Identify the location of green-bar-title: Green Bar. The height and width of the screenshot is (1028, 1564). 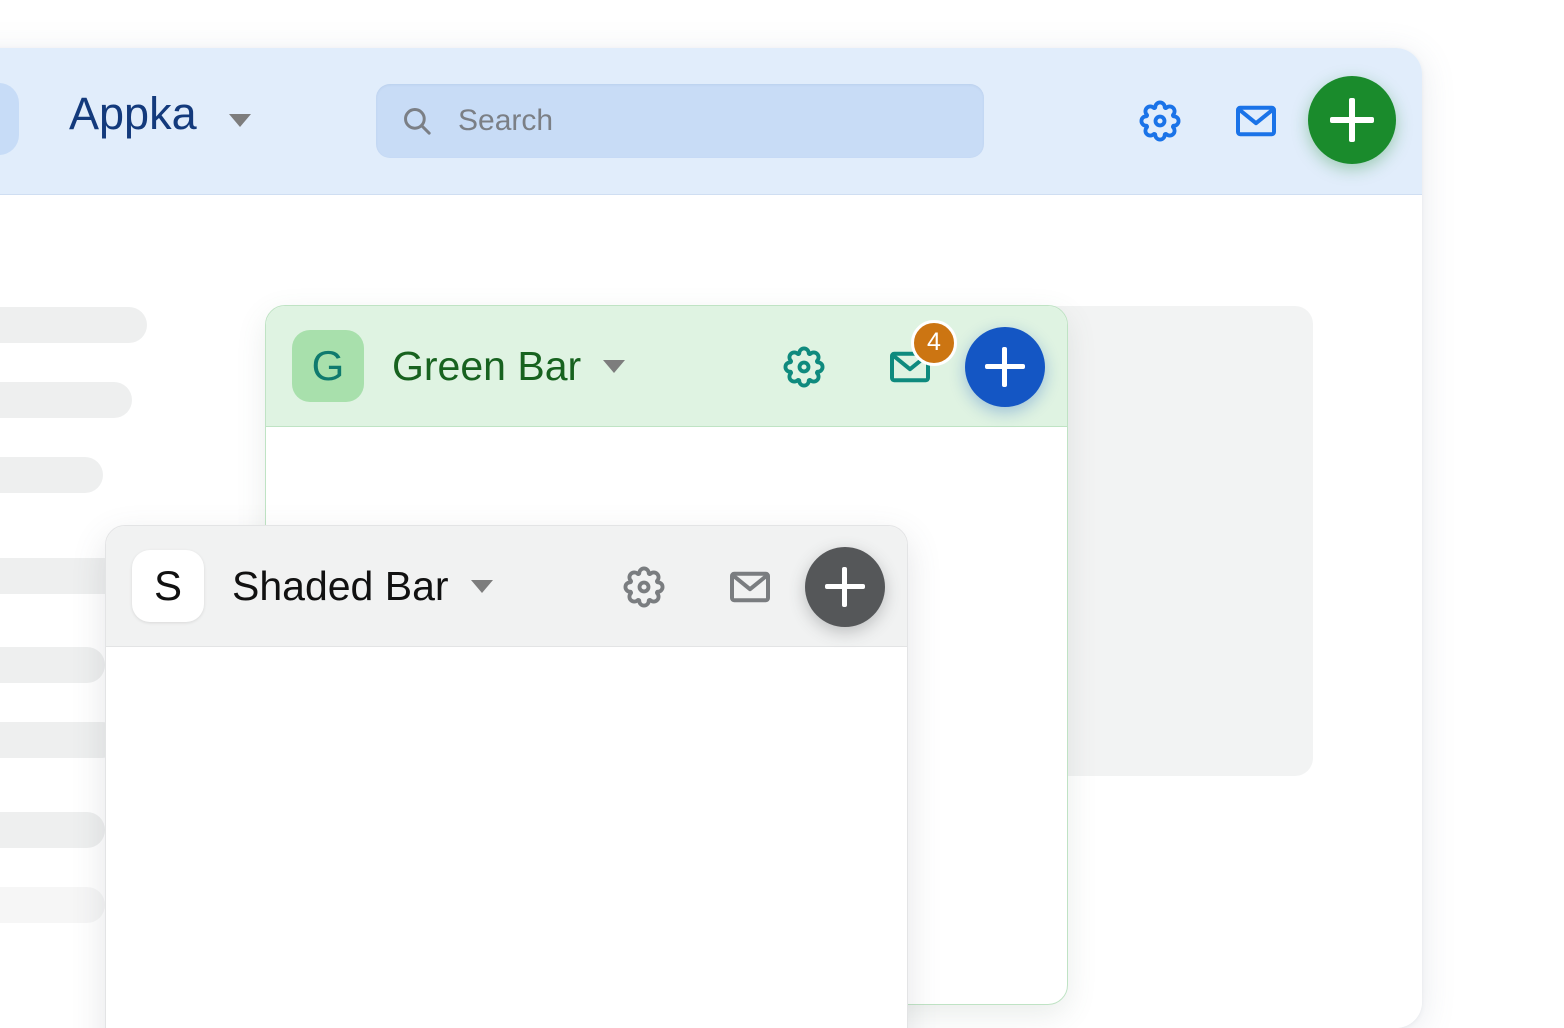
(487, 365).